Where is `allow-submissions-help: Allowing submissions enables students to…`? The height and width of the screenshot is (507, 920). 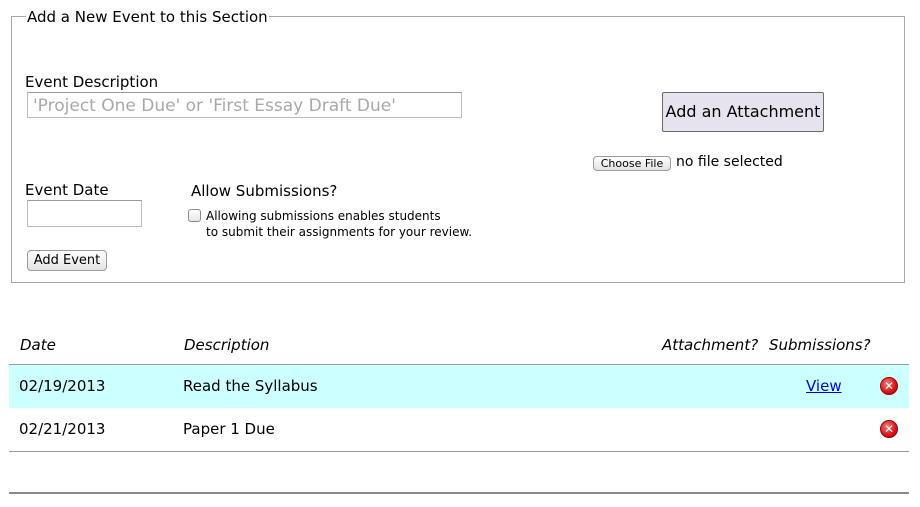 allow-submissions-help: Allowing submissions enables students to… is located at coordinates (339, 224).